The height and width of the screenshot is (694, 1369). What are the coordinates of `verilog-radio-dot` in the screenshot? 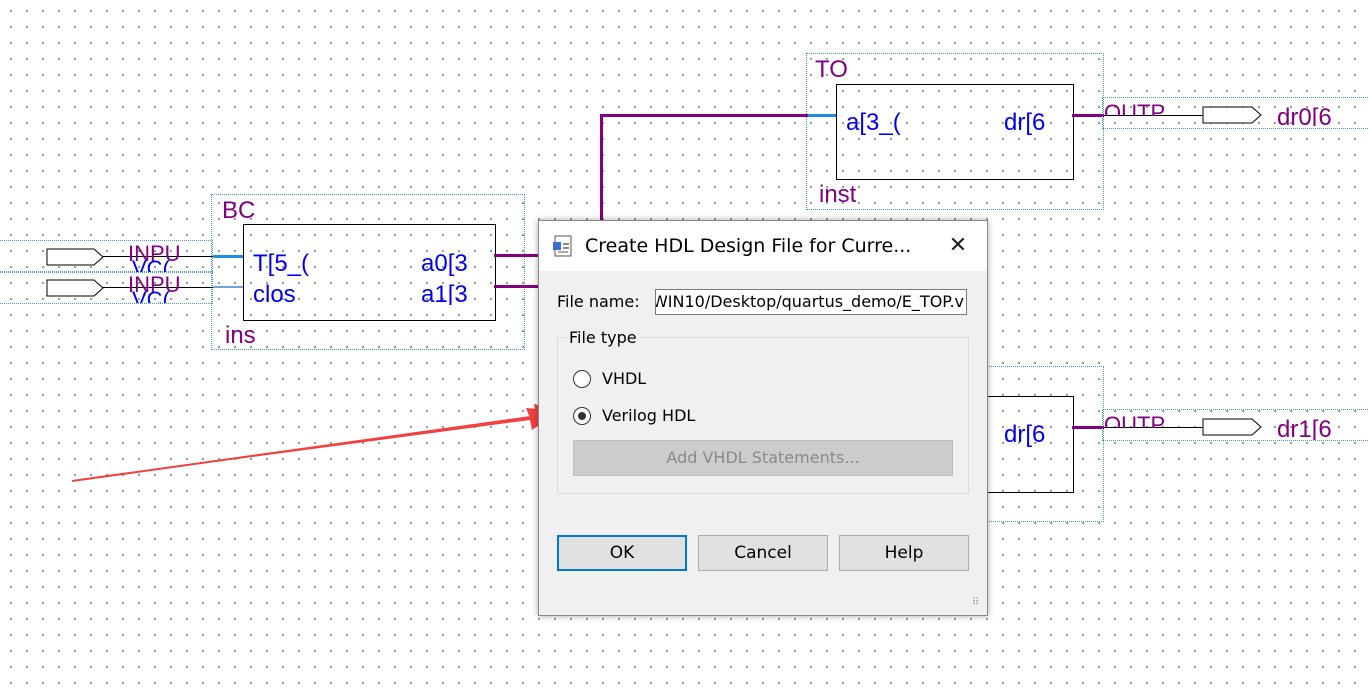 It's located at (582, 416).